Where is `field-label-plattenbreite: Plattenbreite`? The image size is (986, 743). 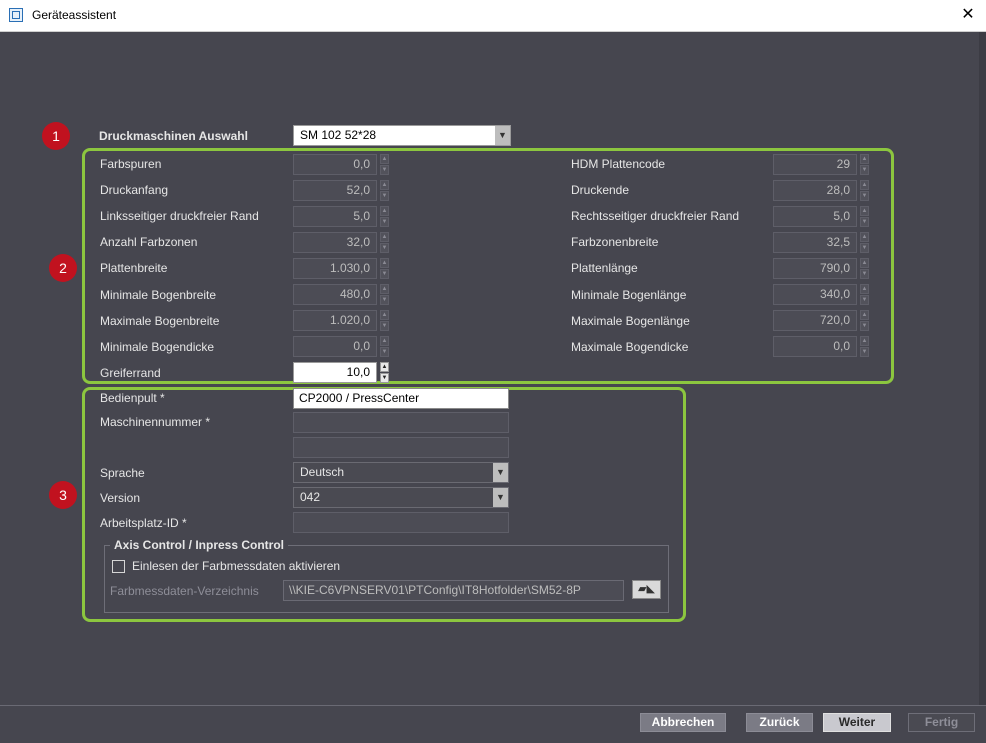
field-label-plattenbreite: Plattenbreite is located at coordinates (134, 268).